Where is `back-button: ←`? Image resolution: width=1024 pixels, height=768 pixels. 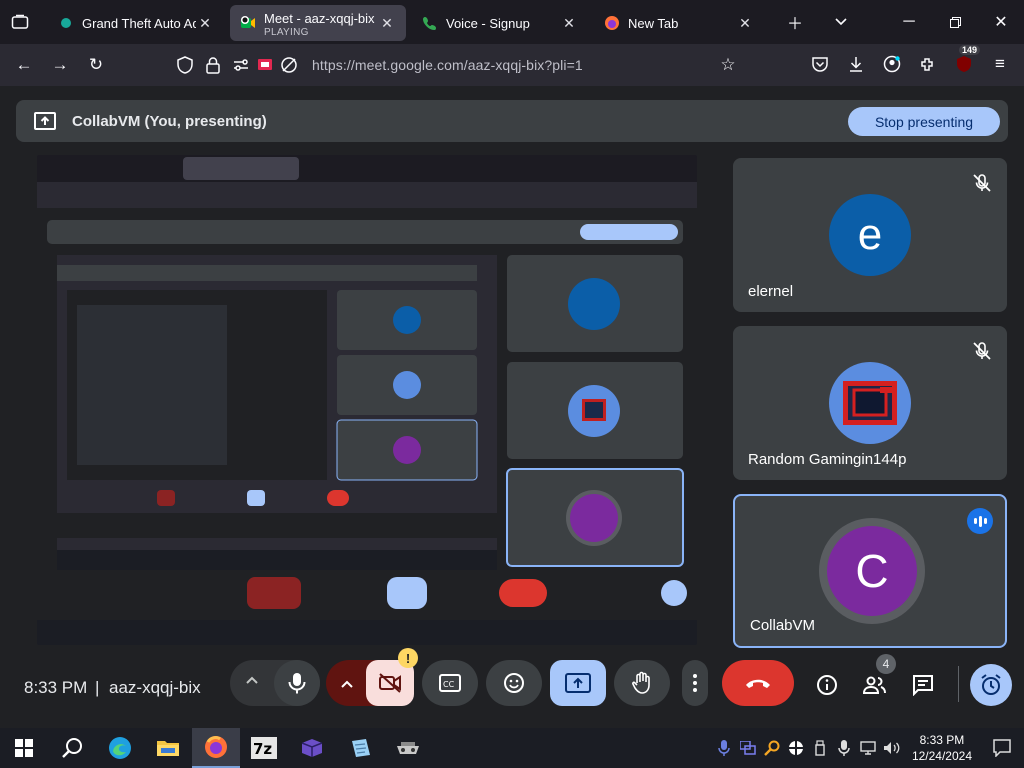 back-button: ← is located at coordinates (24, 65).